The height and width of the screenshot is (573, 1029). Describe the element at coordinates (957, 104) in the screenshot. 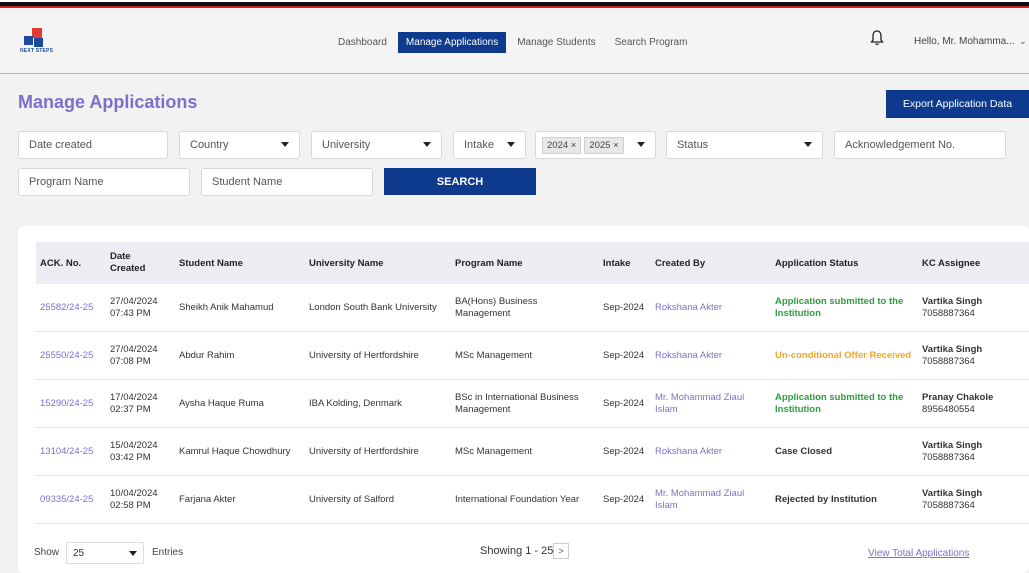

I see `export-application-data-button: Export Application Data` at that location.